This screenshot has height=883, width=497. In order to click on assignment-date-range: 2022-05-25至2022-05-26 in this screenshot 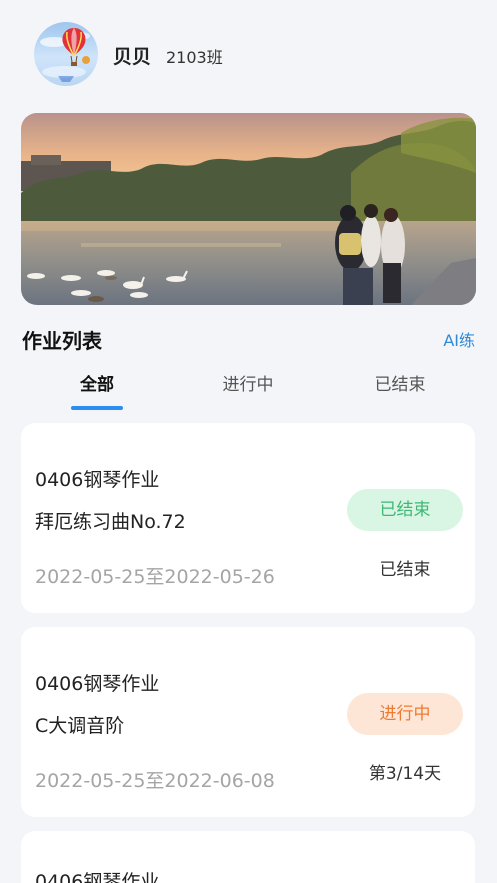, I will do `click(155, 577)`.